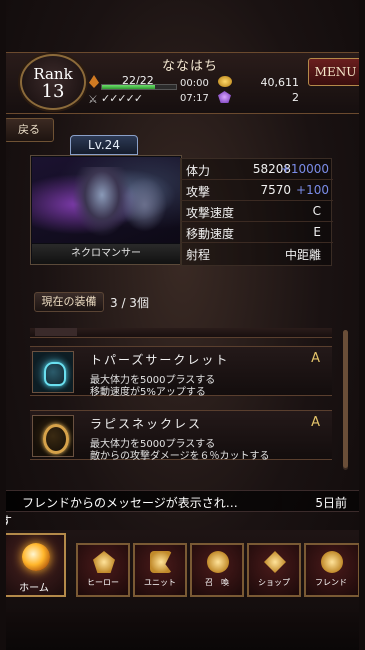 The image size is (365, 650). I want to click on equipment-name: ラピスネックレス, so click(146, 424).